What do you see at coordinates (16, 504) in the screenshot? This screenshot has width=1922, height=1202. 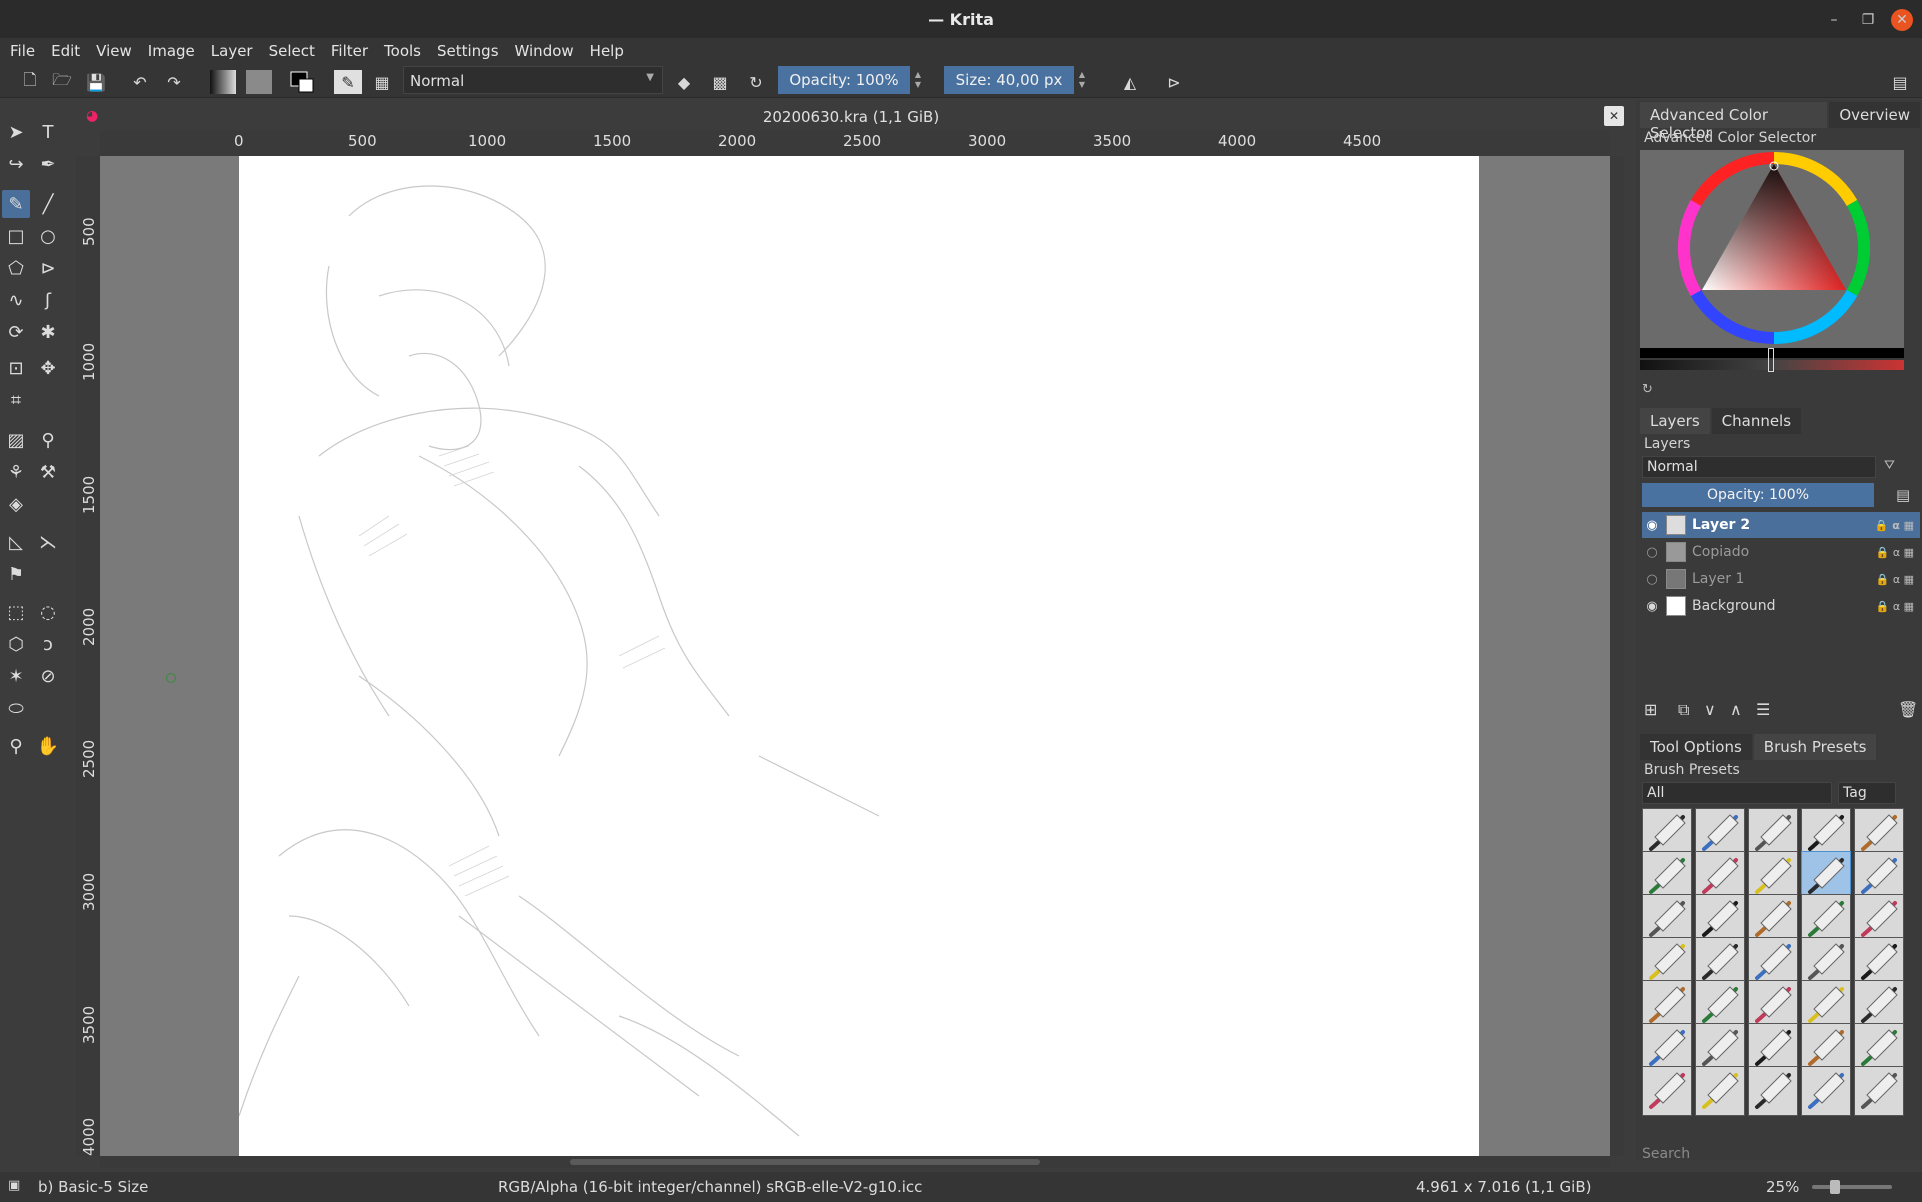 I see `fill-tool-icon: ◈` at bounding box center [16, 504].